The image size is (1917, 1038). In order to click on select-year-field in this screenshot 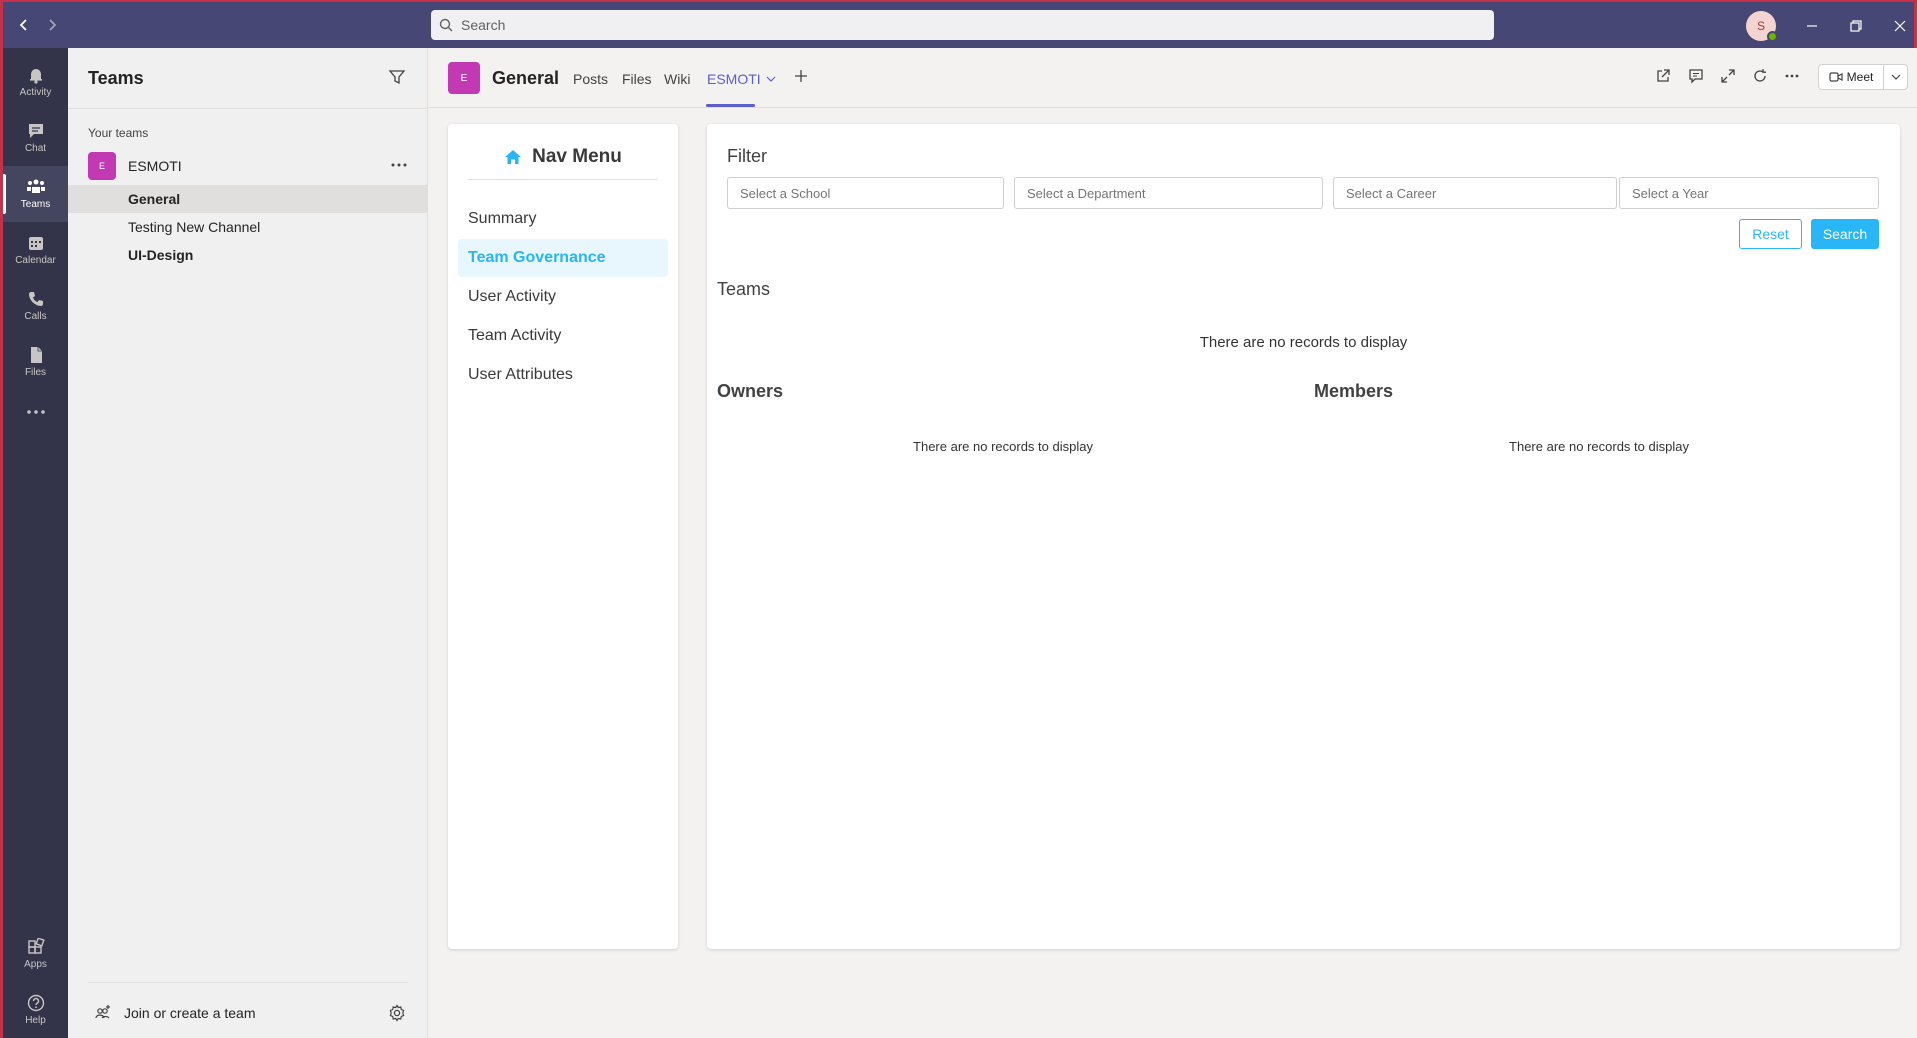, I will do `click(1749, 193)`.